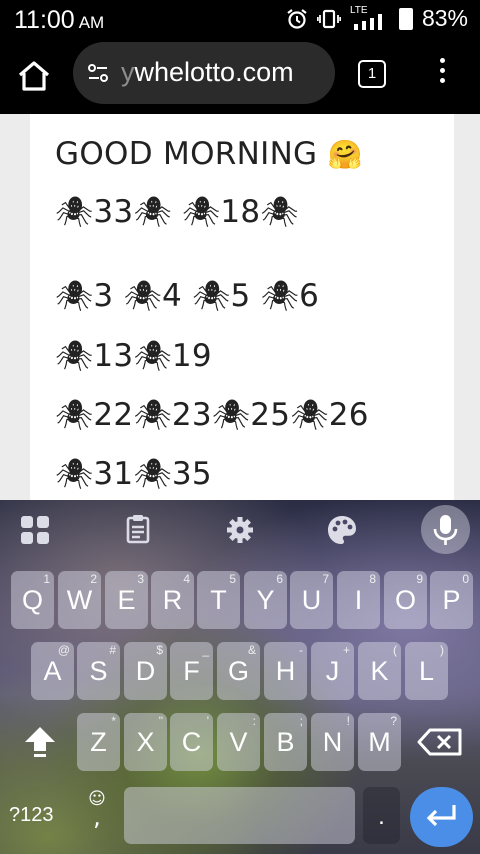 The image size is (480, 854). What do you see at coordinates (465, 579) in the screenshot?
I see `key-hint: 0` at bounding box center [465, 579].